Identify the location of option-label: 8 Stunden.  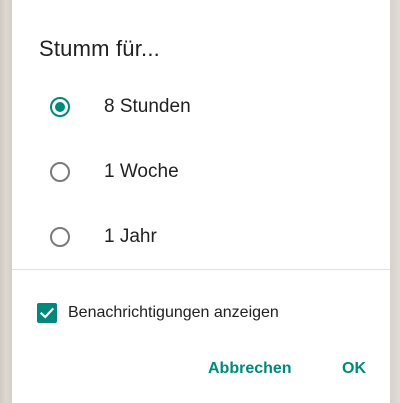
(147, 106).